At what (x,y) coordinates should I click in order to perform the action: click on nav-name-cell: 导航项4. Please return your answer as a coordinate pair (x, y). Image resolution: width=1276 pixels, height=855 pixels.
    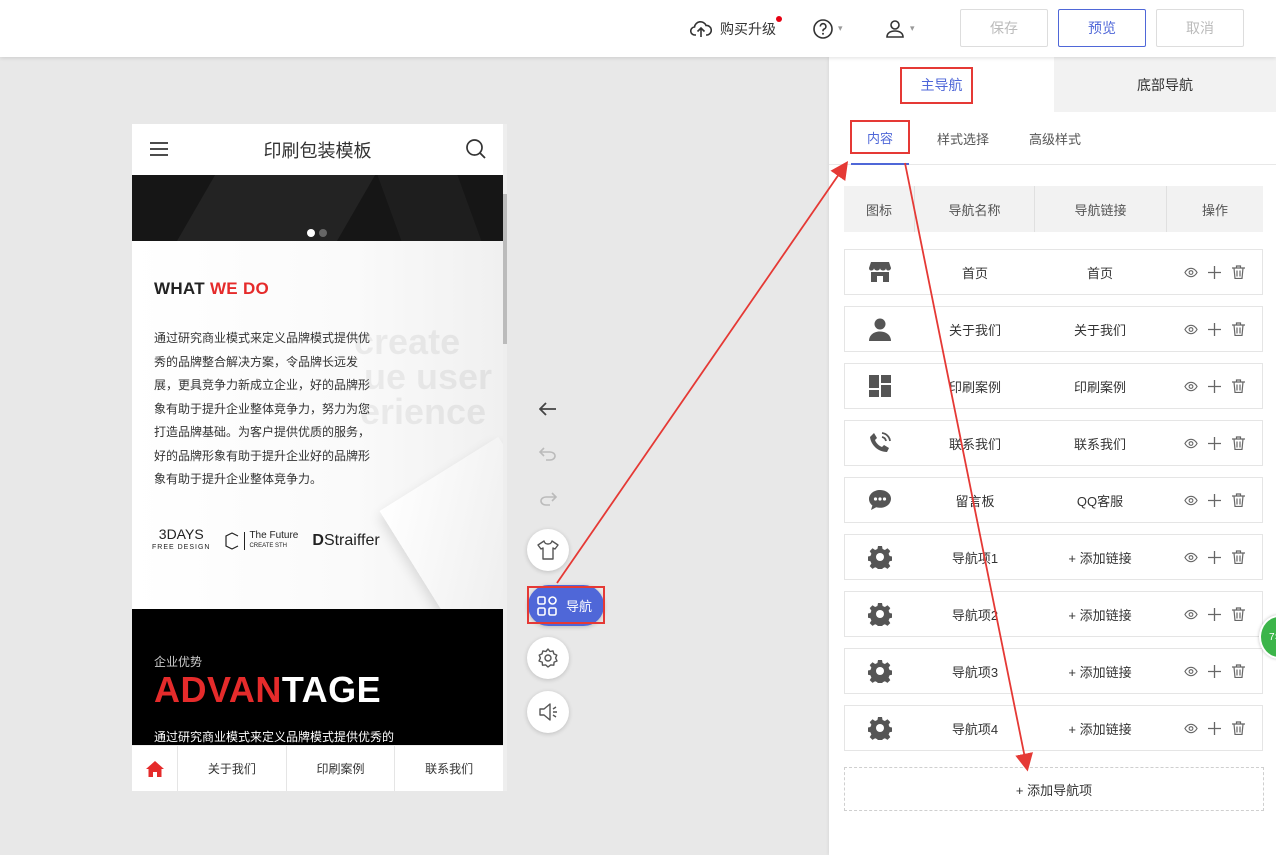
    Looking at the image, I should click on (975, 728).